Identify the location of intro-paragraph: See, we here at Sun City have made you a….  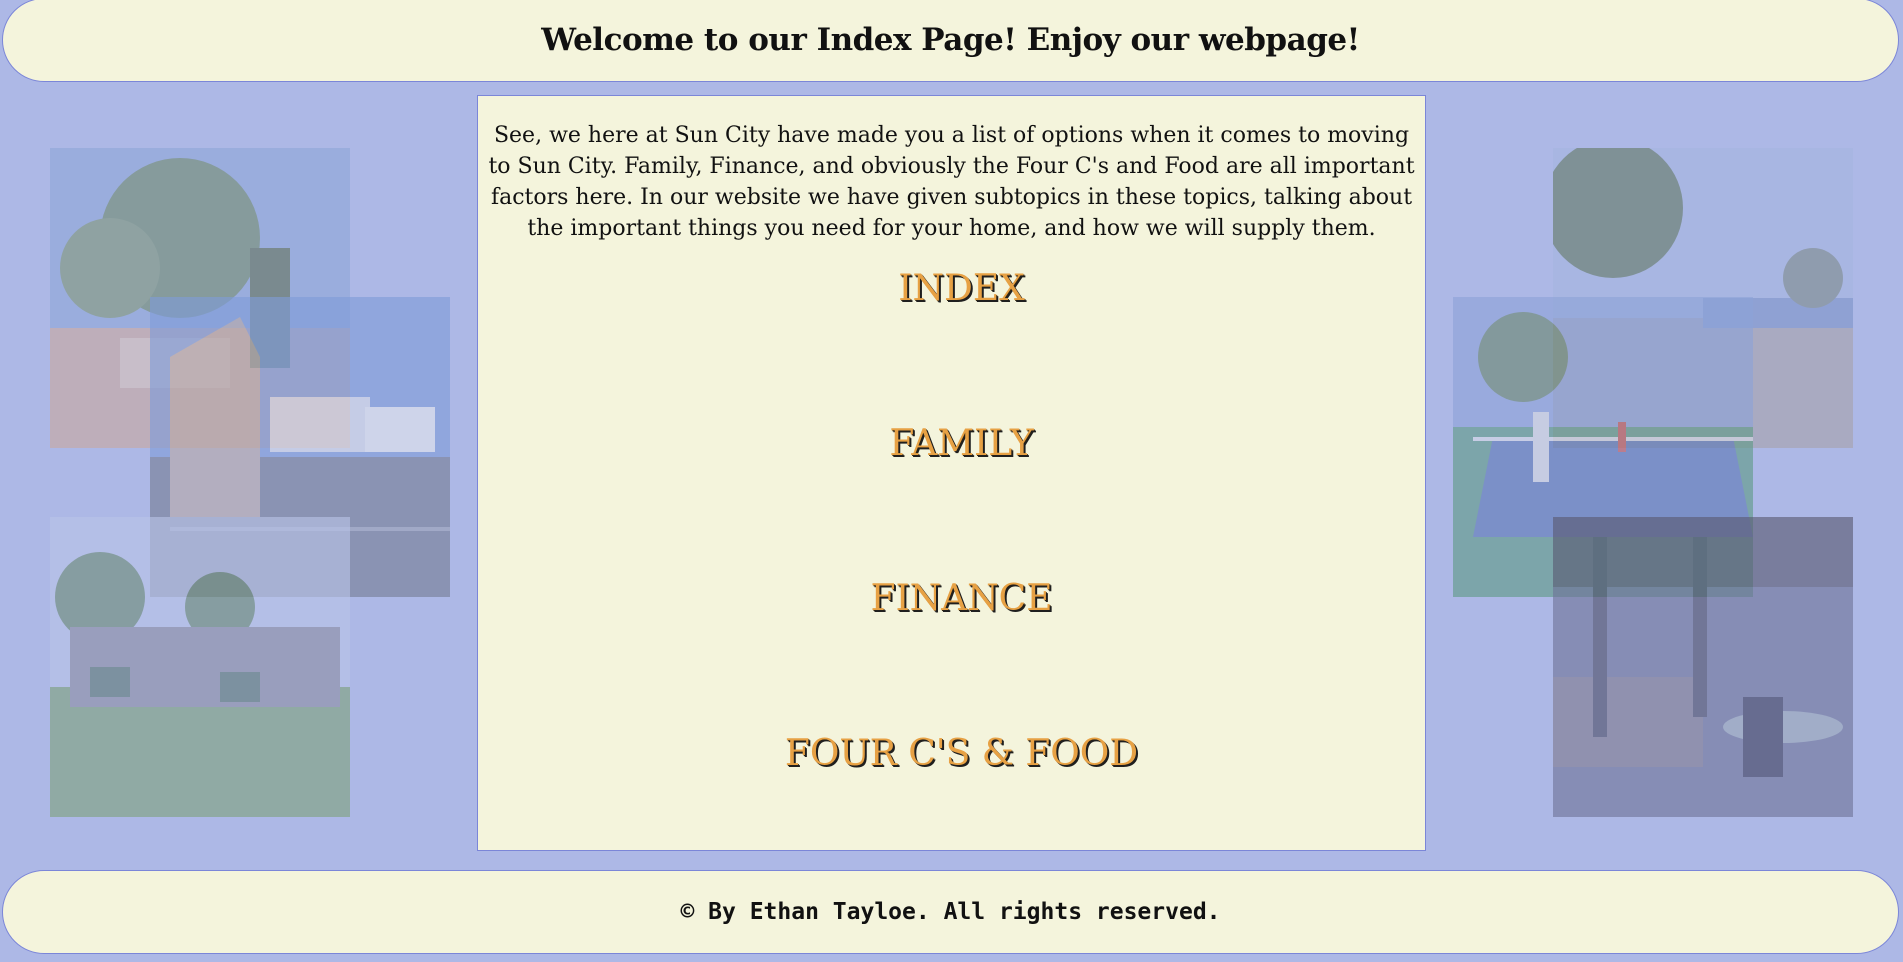
(951, 182).